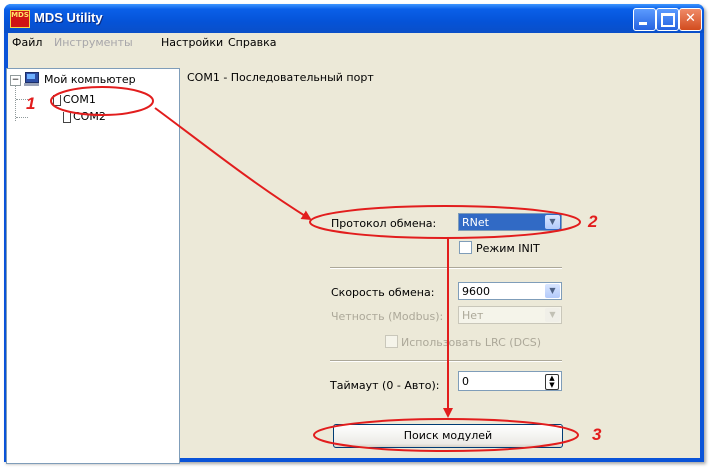 The height and width of the screenshot is (468, 712). I want to click on annotation-number-1: 1, so click(31, 103).